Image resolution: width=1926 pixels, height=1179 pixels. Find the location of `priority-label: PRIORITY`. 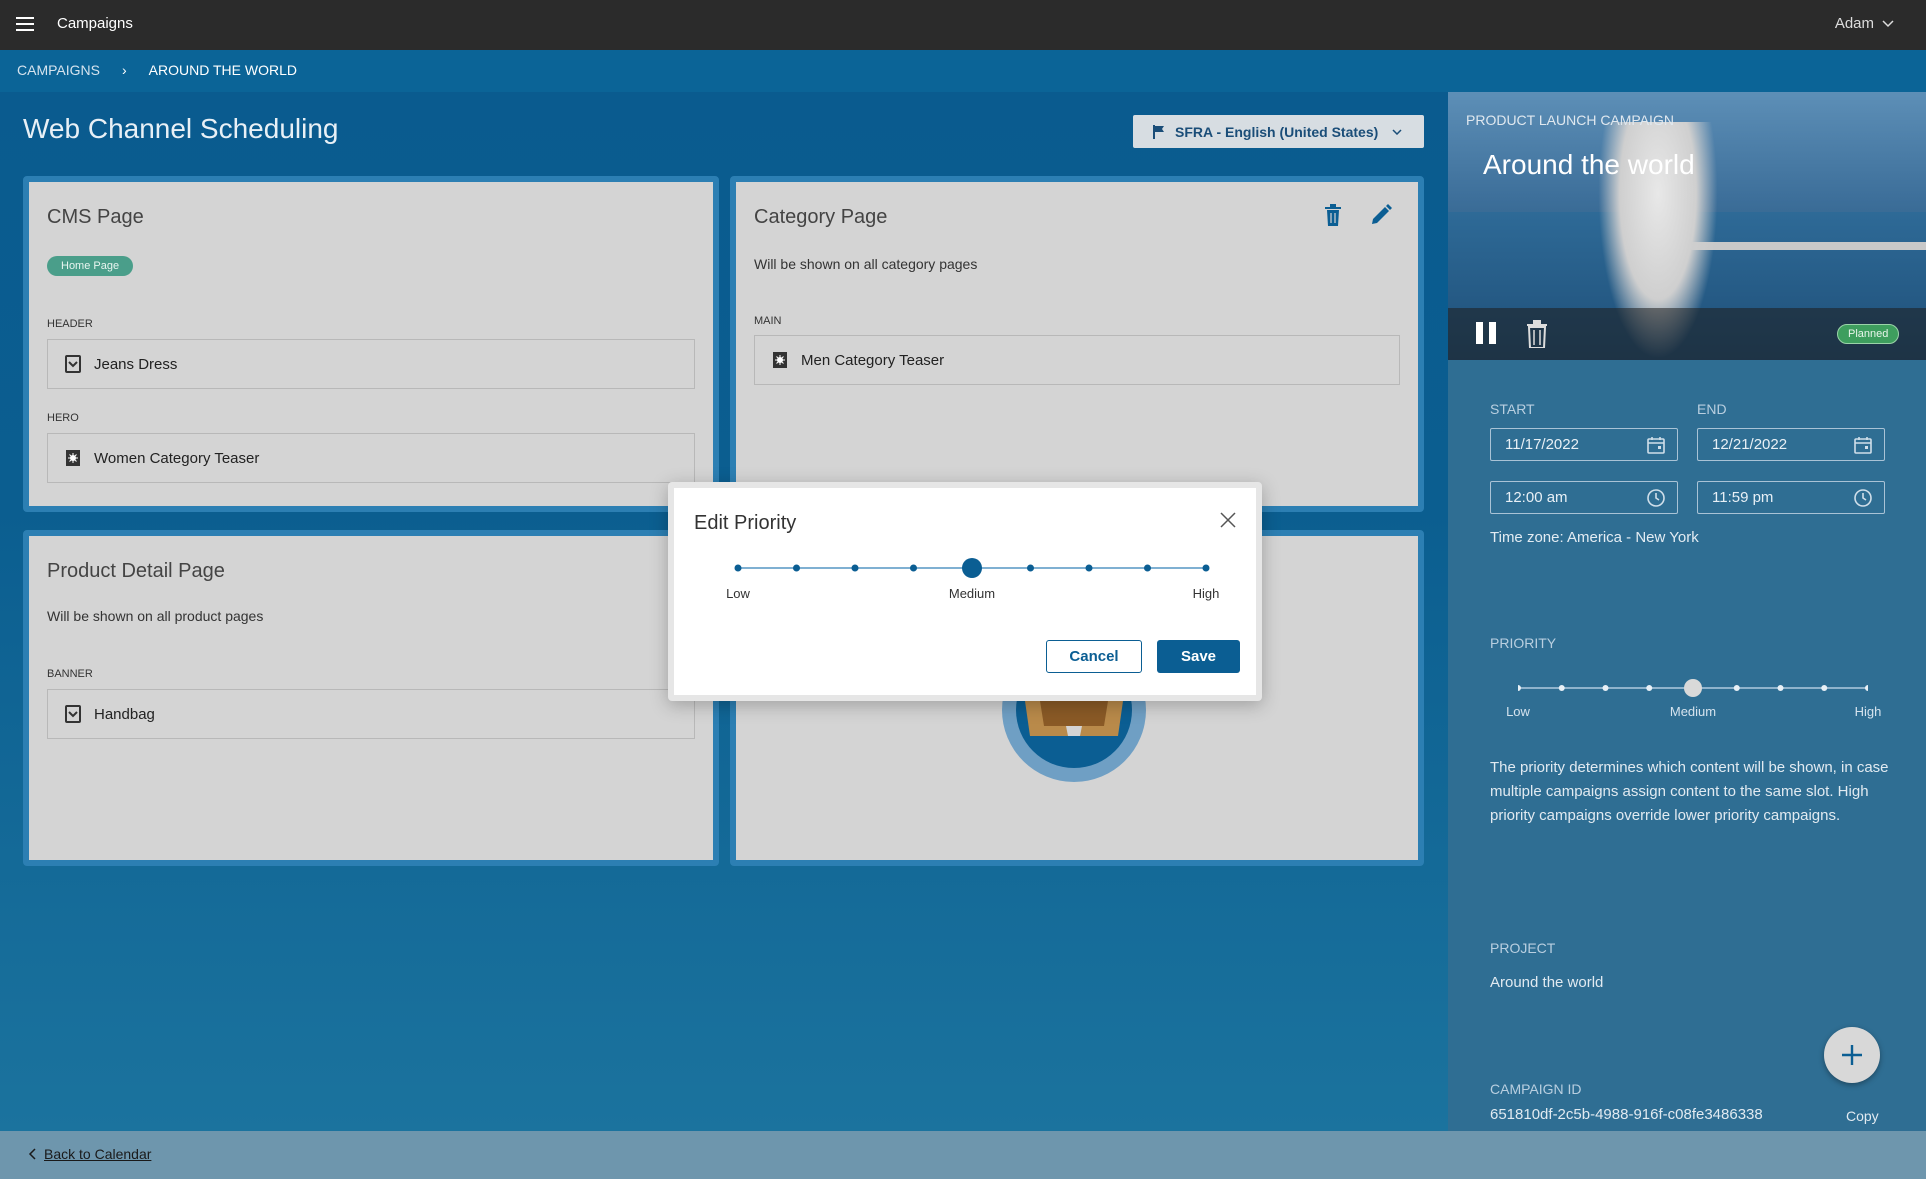

priority-label: PRIORITY is located at coordinates (1523, 643).